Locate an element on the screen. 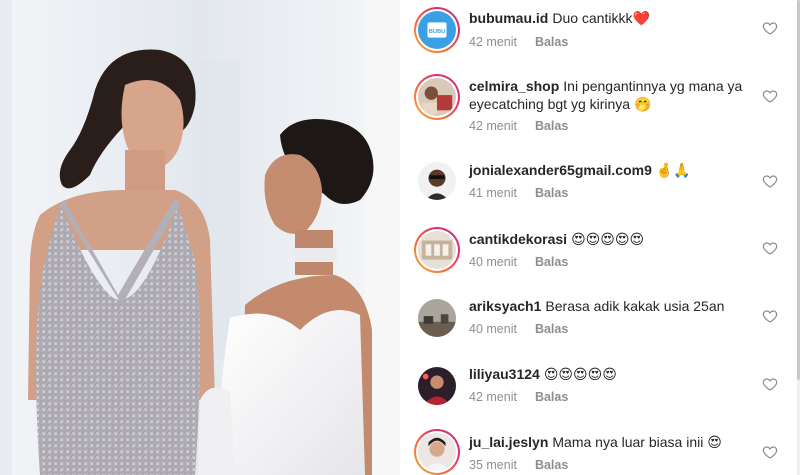 The width and height of the screenshot is (800, 475). comment-text: ariksyach1 Berasa adik kakak usia 25an is located at coordinates (615, 306).